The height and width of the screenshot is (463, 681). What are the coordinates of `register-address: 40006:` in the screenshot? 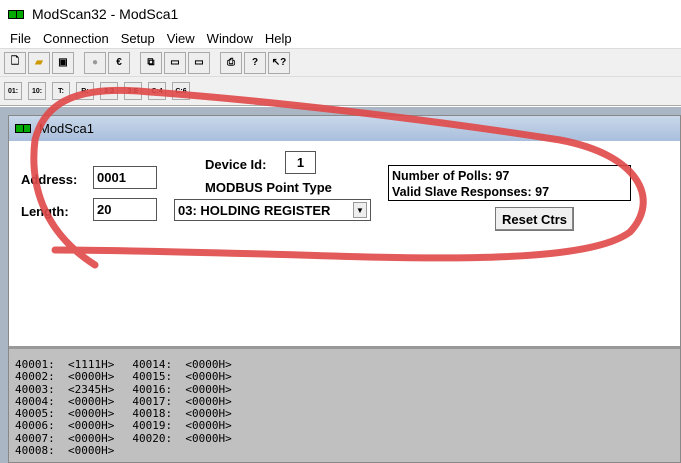 It's located at (35, 426).